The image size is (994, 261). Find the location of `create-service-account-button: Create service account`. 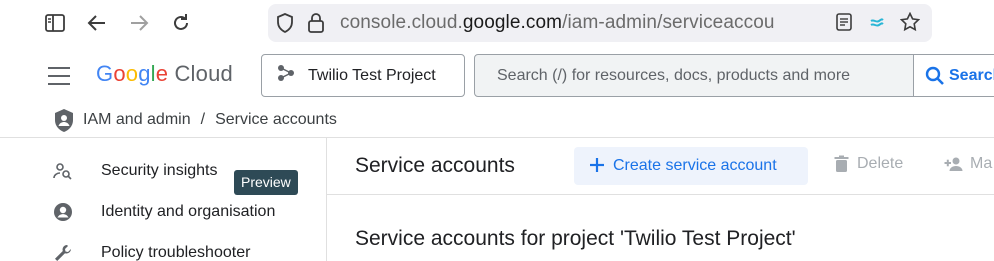

create-service-account-button: Create service account is located at coordinates (691, 166).